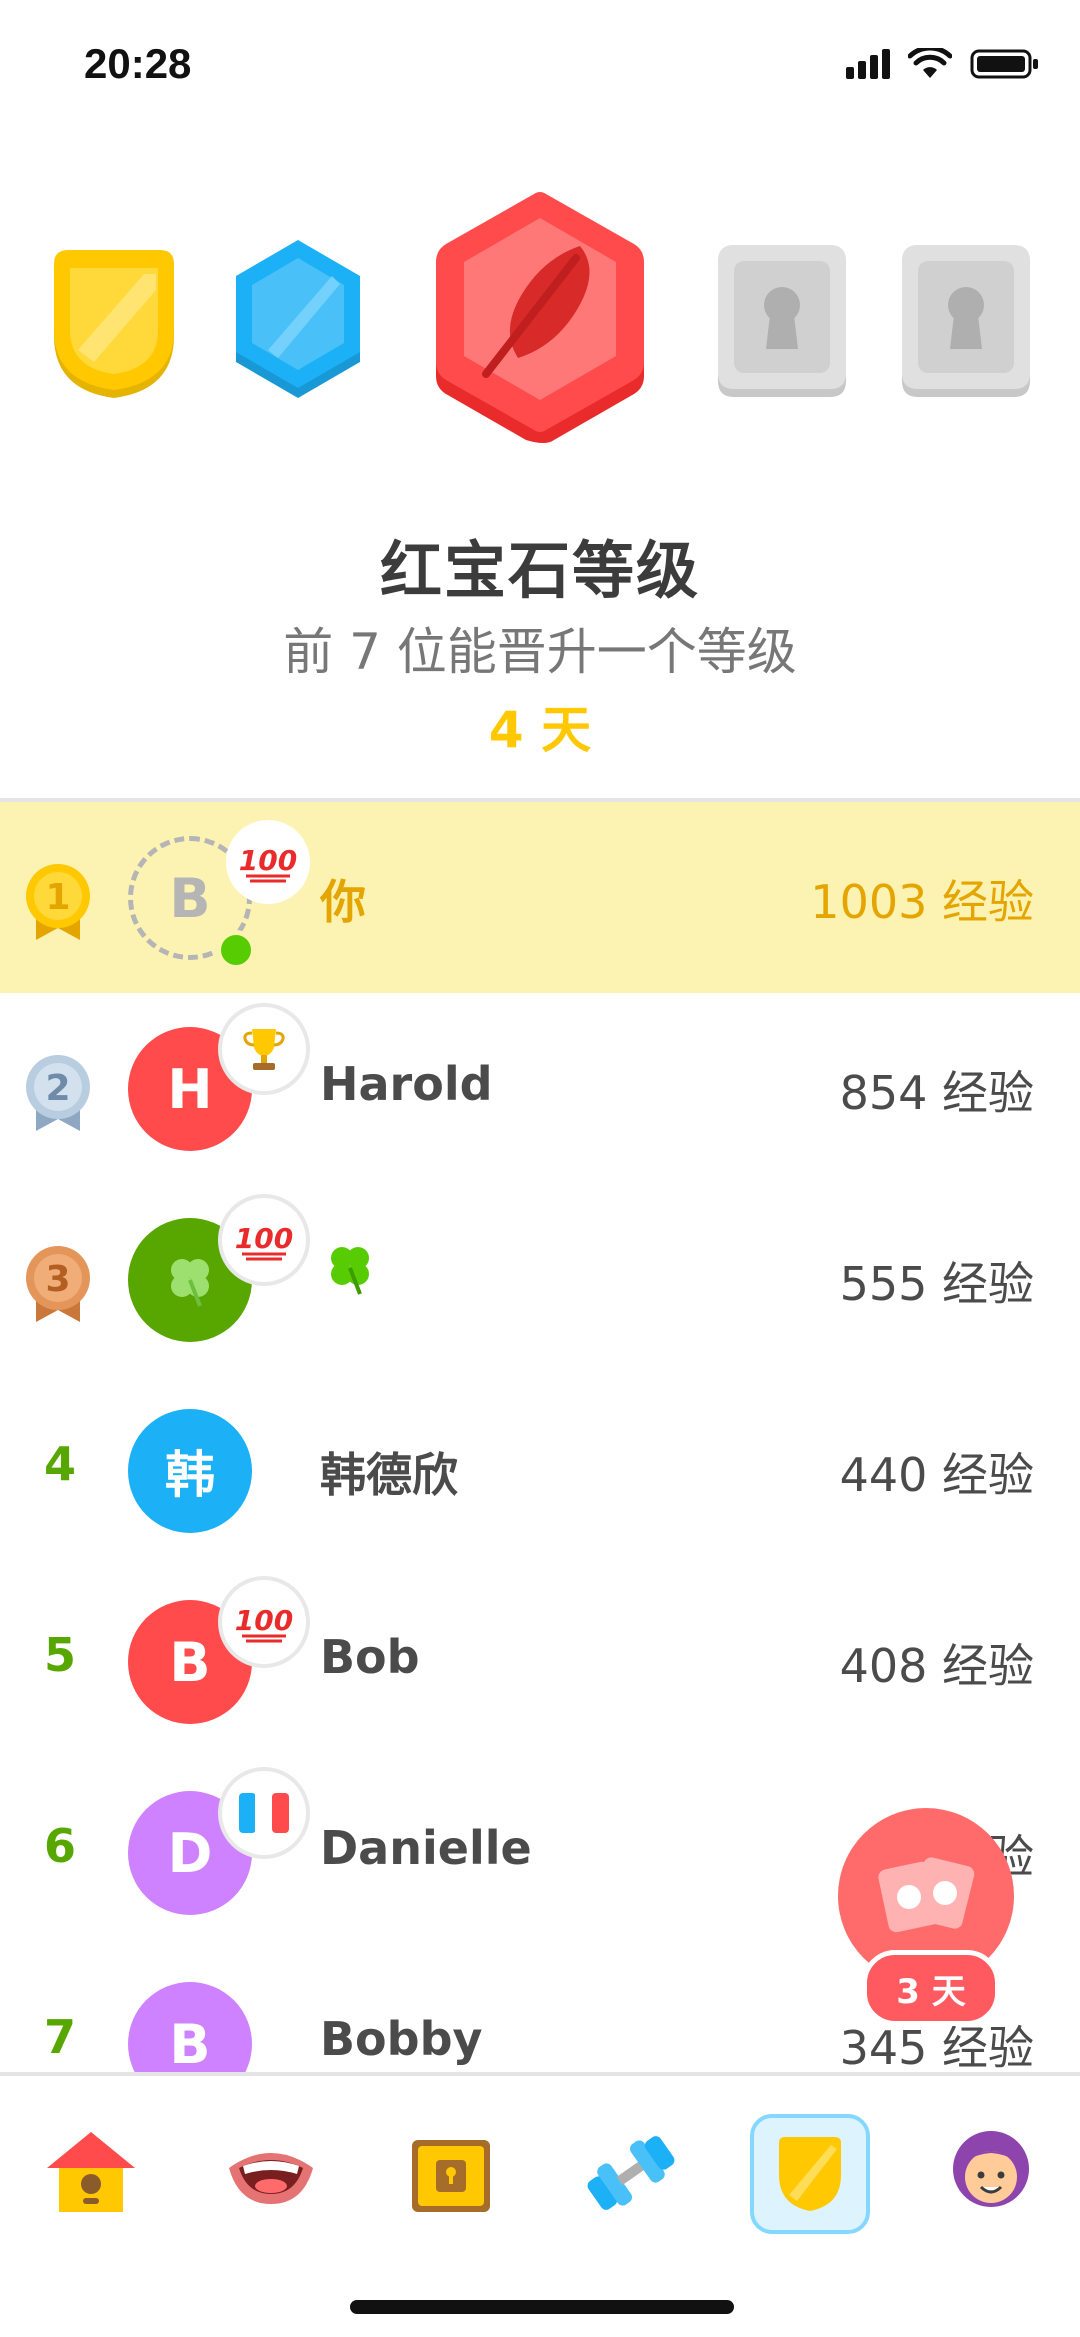  I want to click on silver-medal-icon: 2, so click(58, 1093).